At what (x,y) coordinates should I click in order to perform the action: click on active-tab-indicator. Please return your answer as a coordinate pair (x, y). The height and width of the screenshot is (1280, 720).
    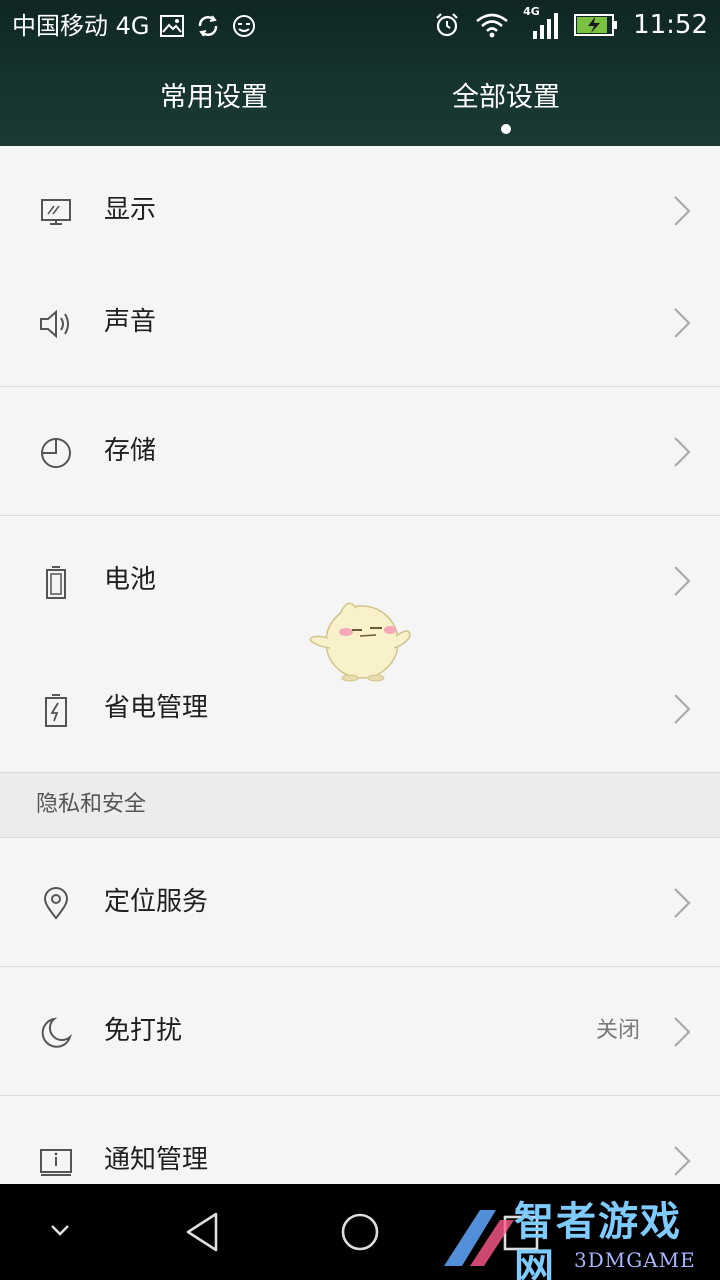
    Looking at the image, I should click on (506, 129).